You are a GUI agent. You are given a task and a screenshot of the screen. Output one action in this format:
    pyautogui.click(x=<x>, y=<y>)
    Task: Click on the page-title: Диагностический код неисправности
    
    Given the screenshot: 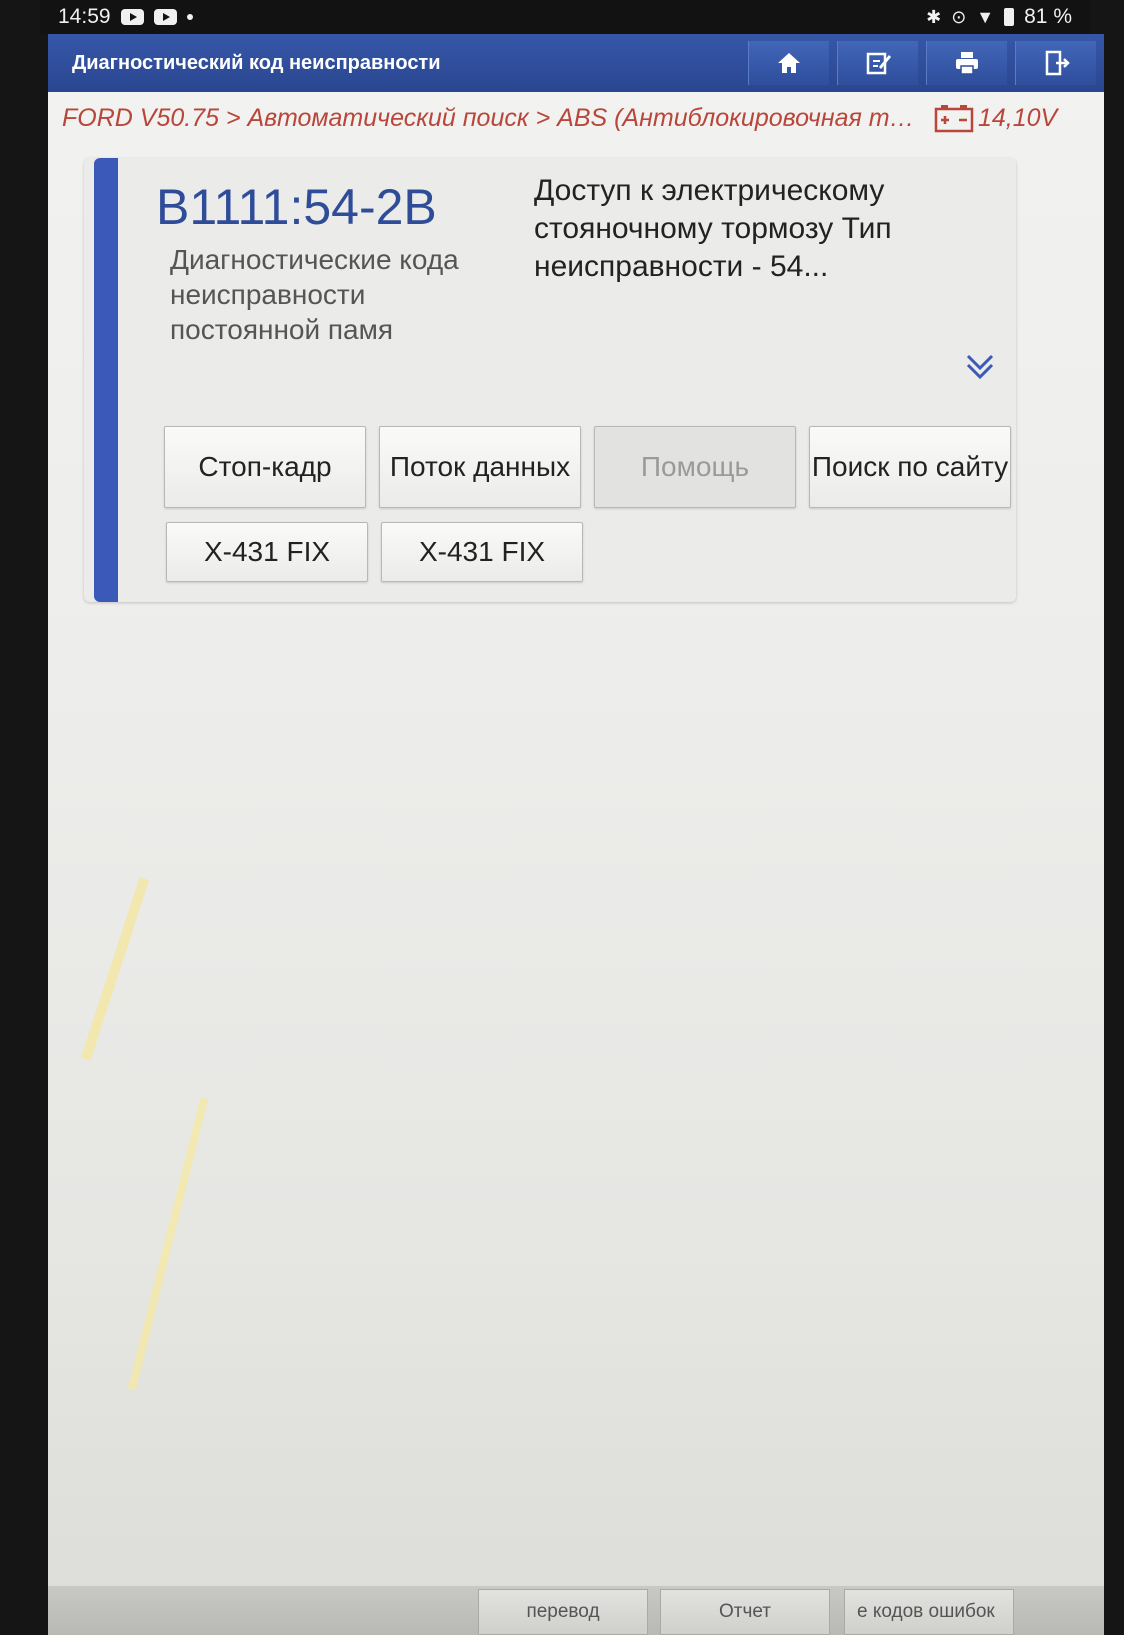 What is the action you would take?
    pyautogui.click(x=256, y=62)
    